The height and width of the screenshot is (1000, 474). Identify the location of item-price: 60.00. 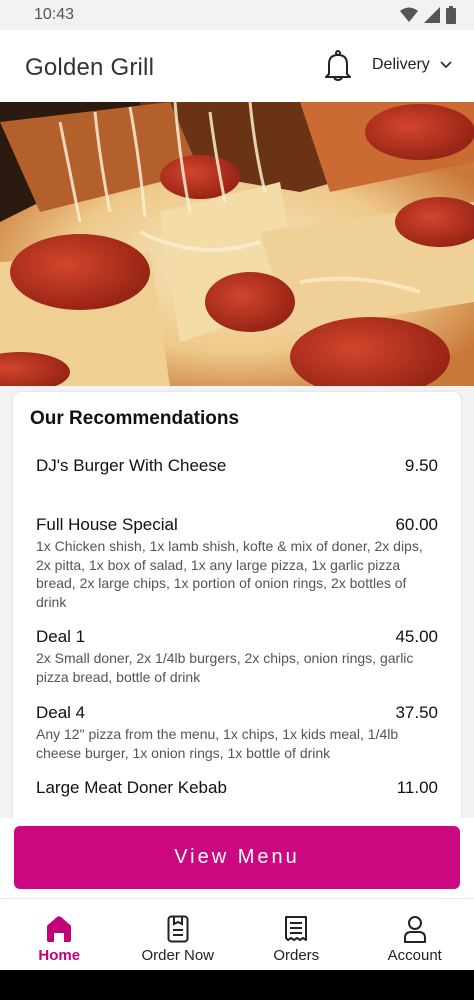
(416, 524).